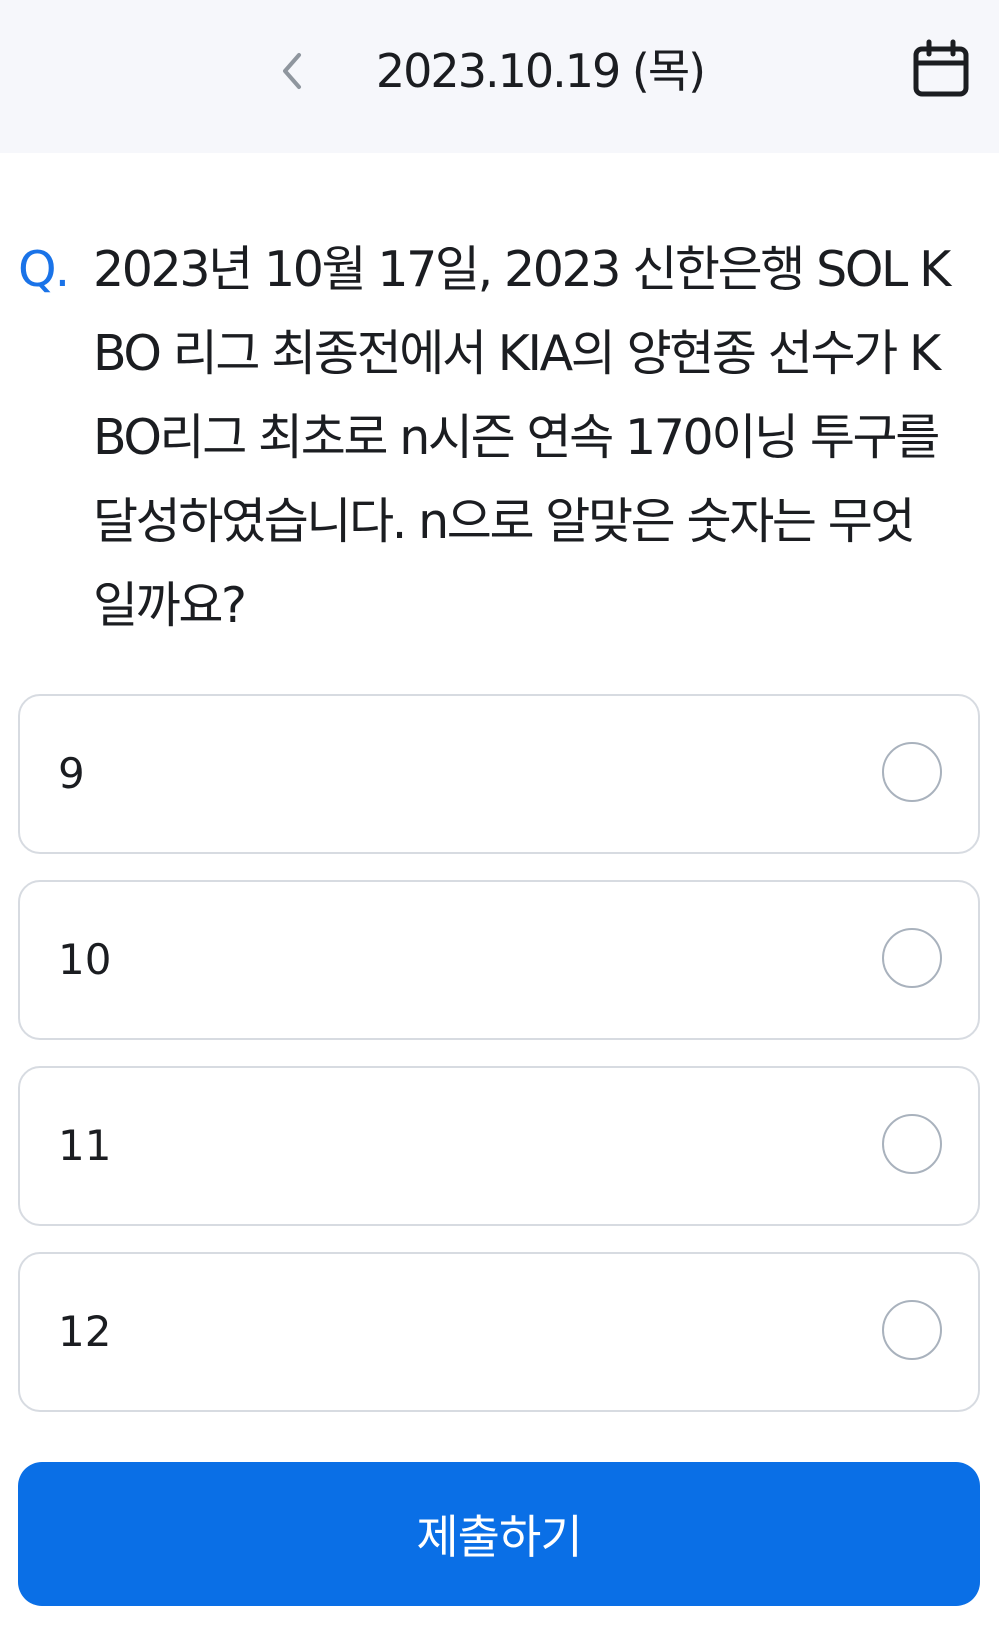 Image resolution: width=999 pixels, height=1647 pixels. I want to click on answer-option-3: 11, so click(499, 1146).